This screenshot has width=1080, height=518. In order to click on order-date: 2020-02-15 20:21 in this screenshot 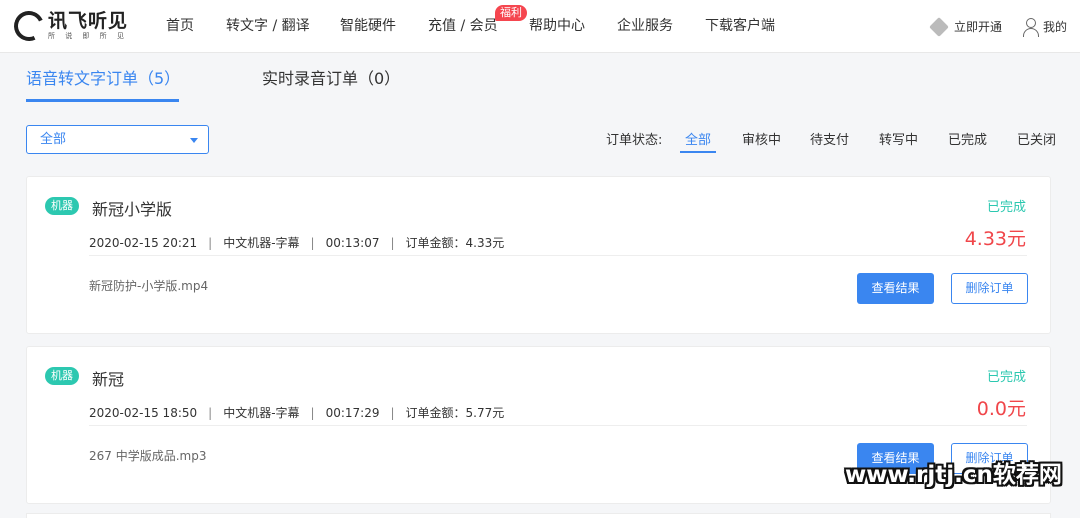, I will do `click(143, 243)`.